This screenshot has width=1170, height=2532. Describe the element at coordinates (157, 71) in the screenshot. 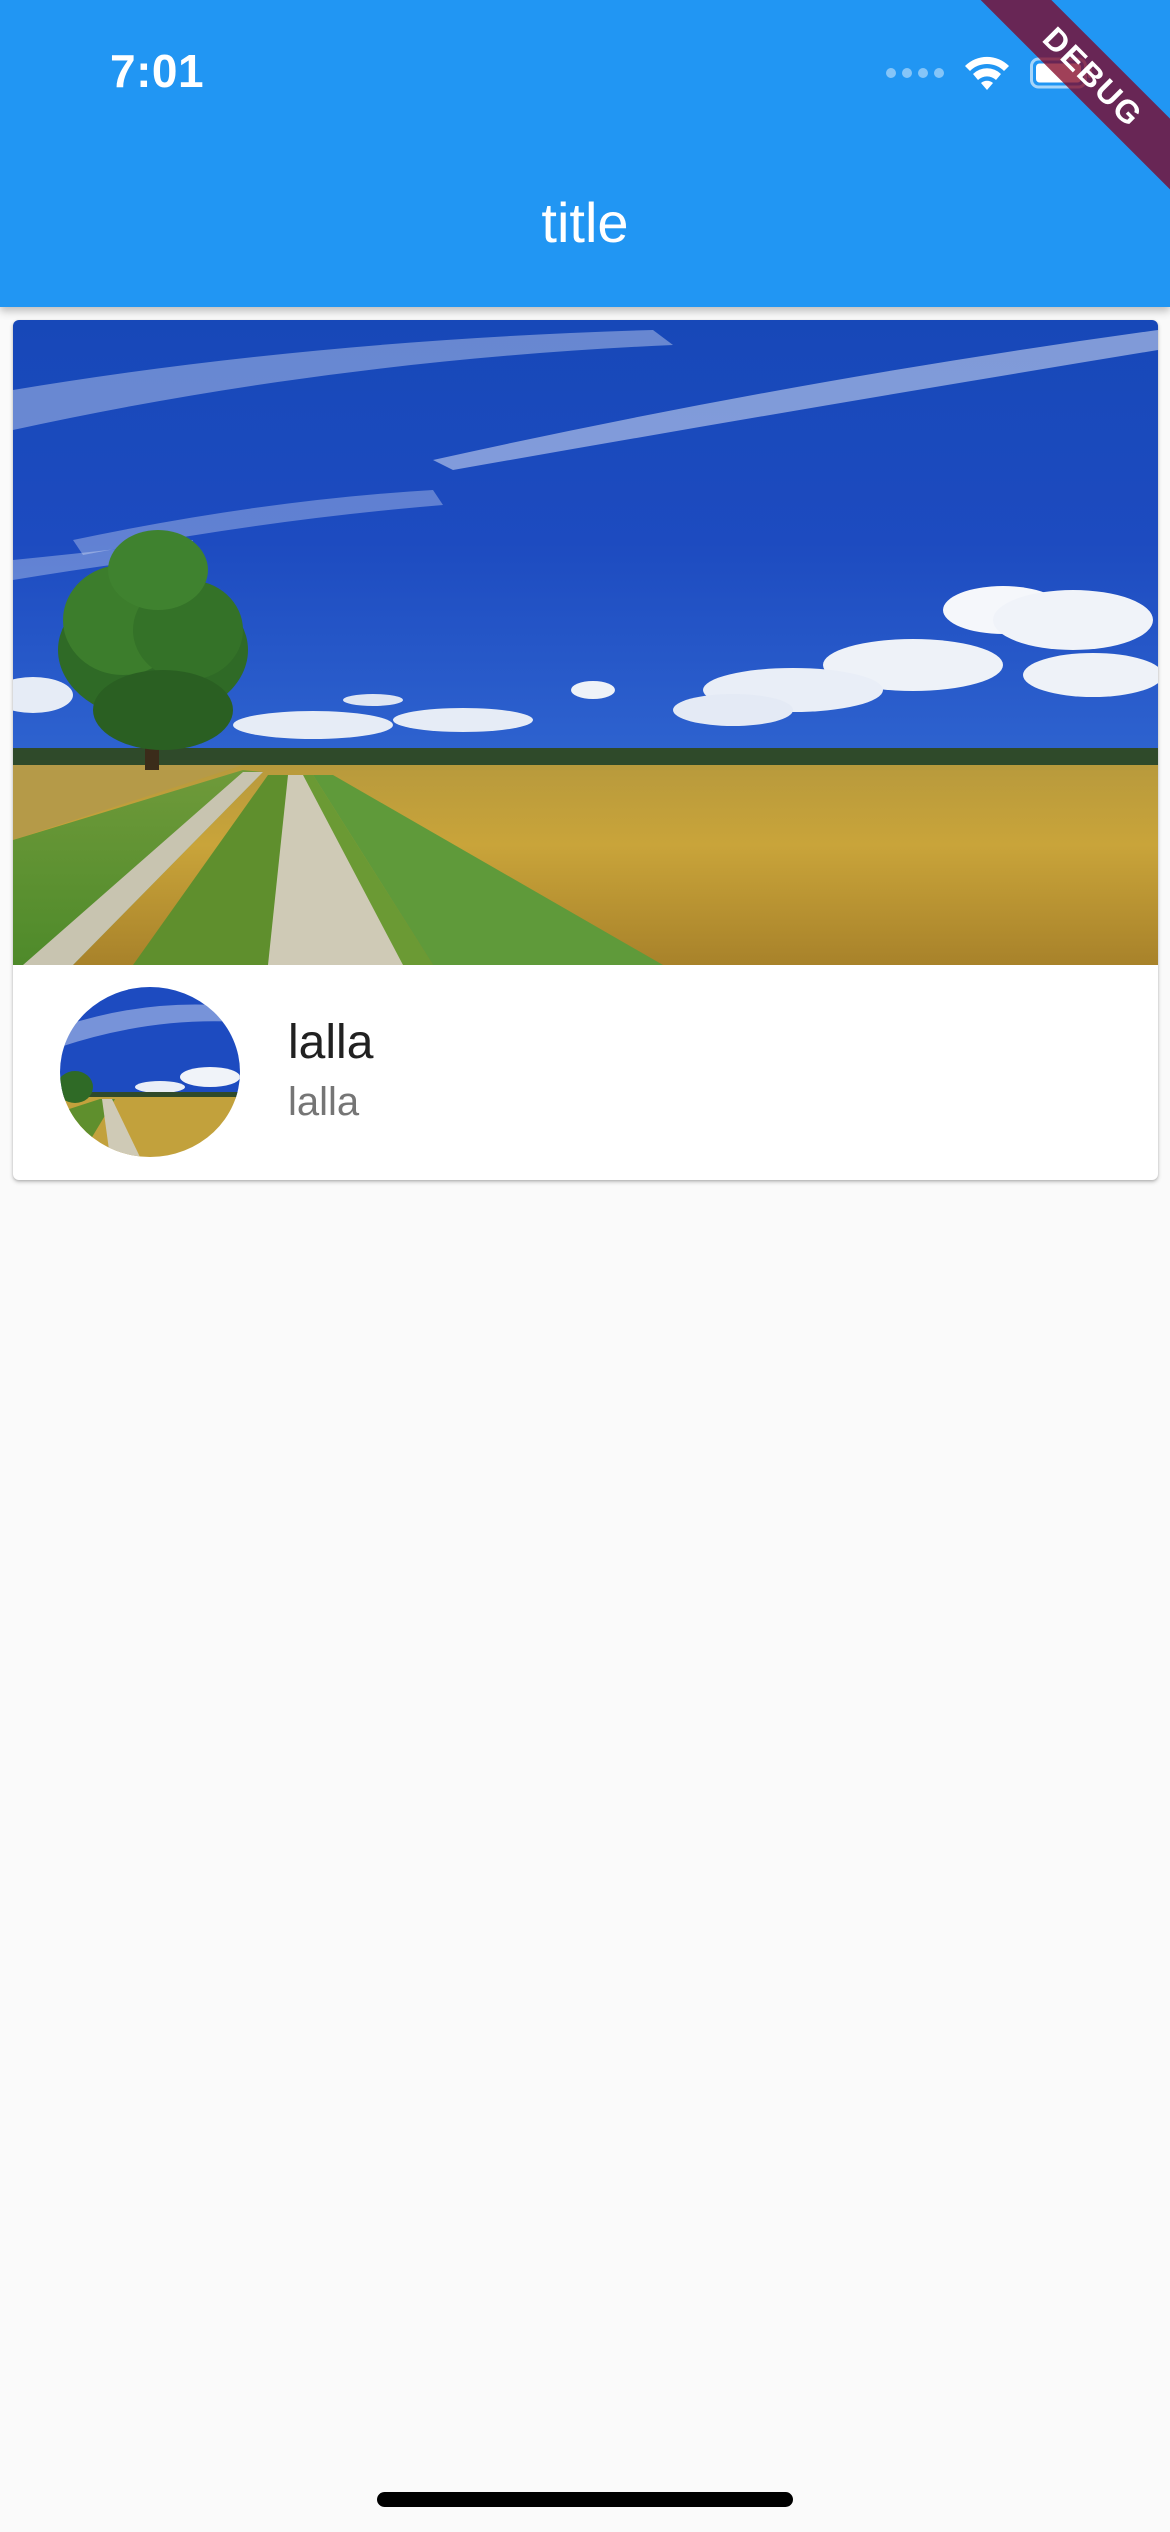

I see `status-time: 7:01` at that location.